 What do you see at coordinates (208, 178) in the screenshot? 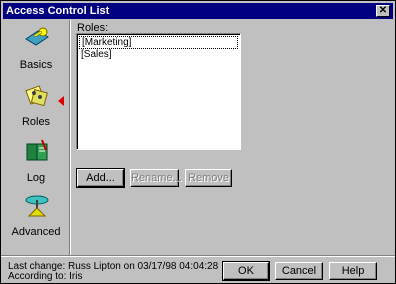
I see `remove-button: Remove` at bounding box center [208, 178].